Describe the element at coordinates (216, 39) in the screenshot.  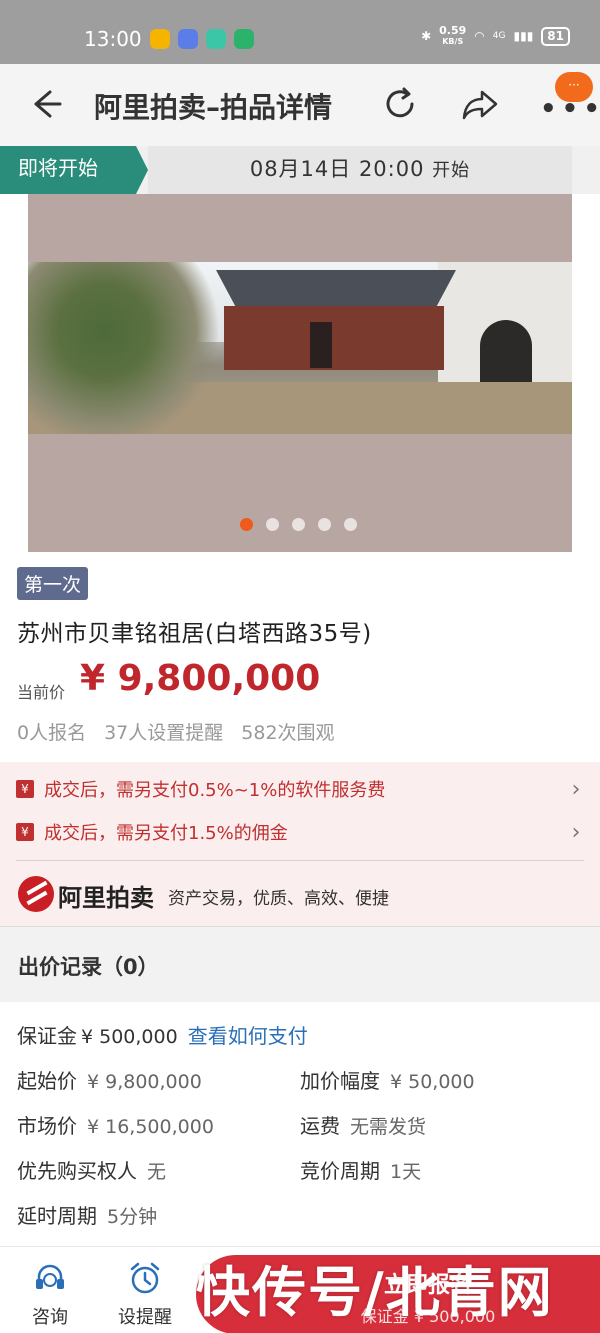
I see `chat-app-icon` at that location.